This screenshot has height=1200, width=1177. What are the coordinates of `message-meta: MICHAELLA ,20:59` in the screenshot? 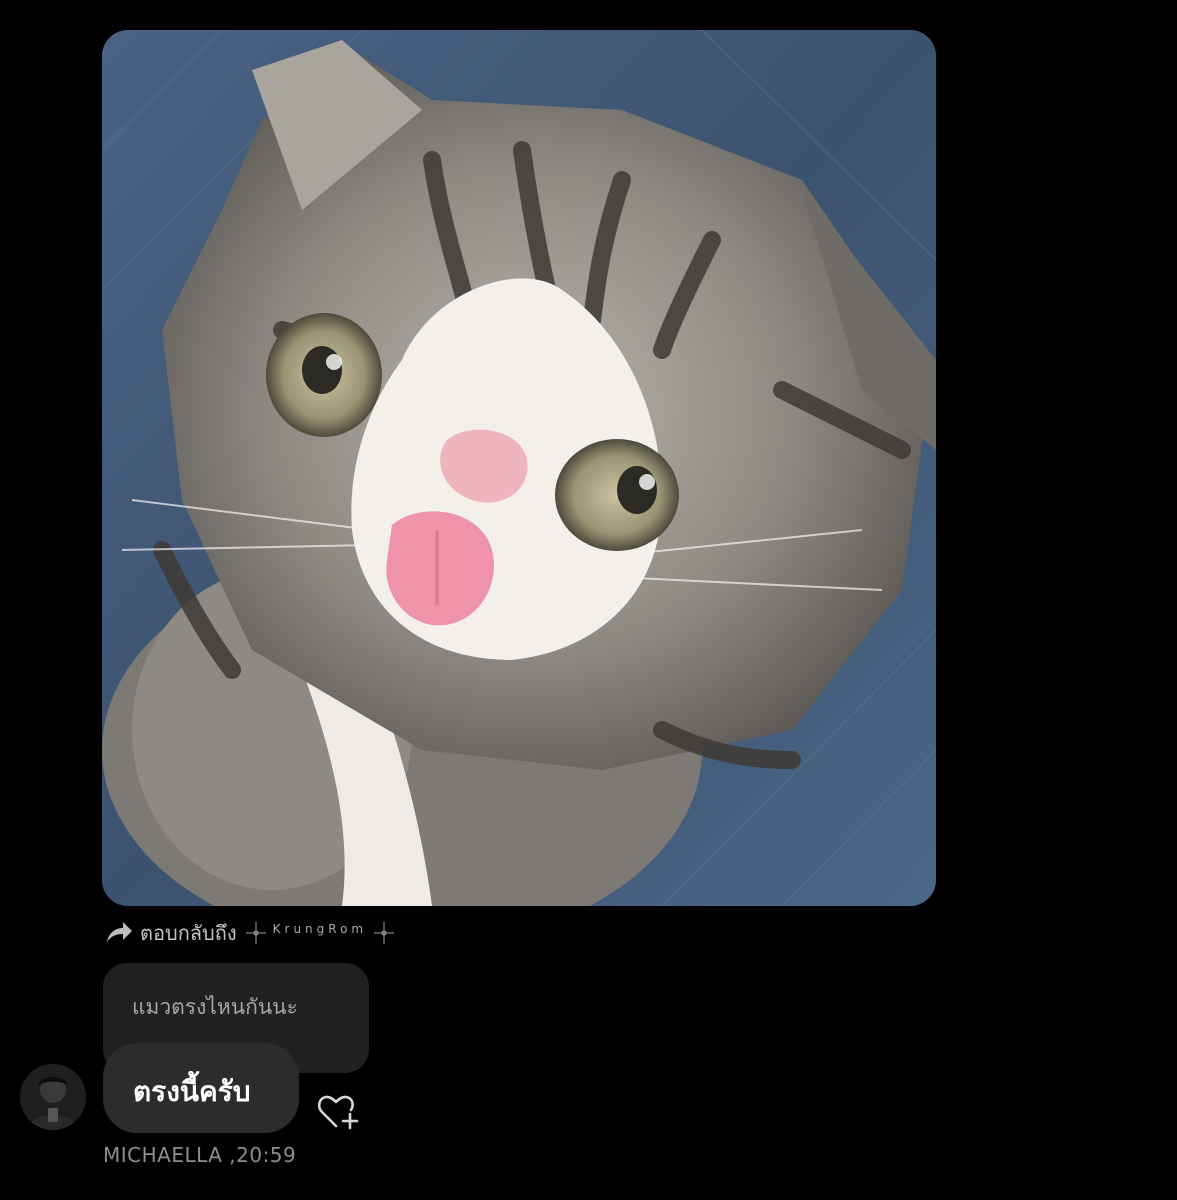 It's located at (199, 1155).